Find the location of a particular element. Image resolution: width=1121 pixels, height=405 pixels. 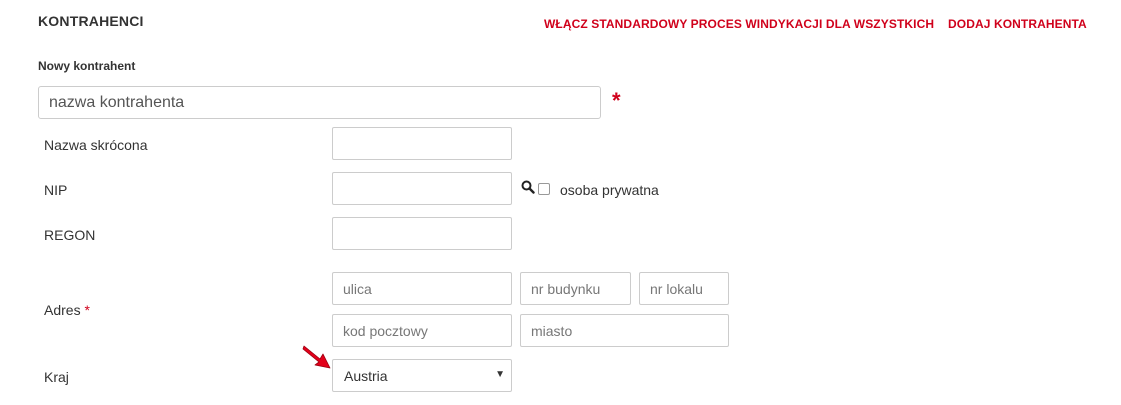

nip-input is located at coordinates (422, 188).